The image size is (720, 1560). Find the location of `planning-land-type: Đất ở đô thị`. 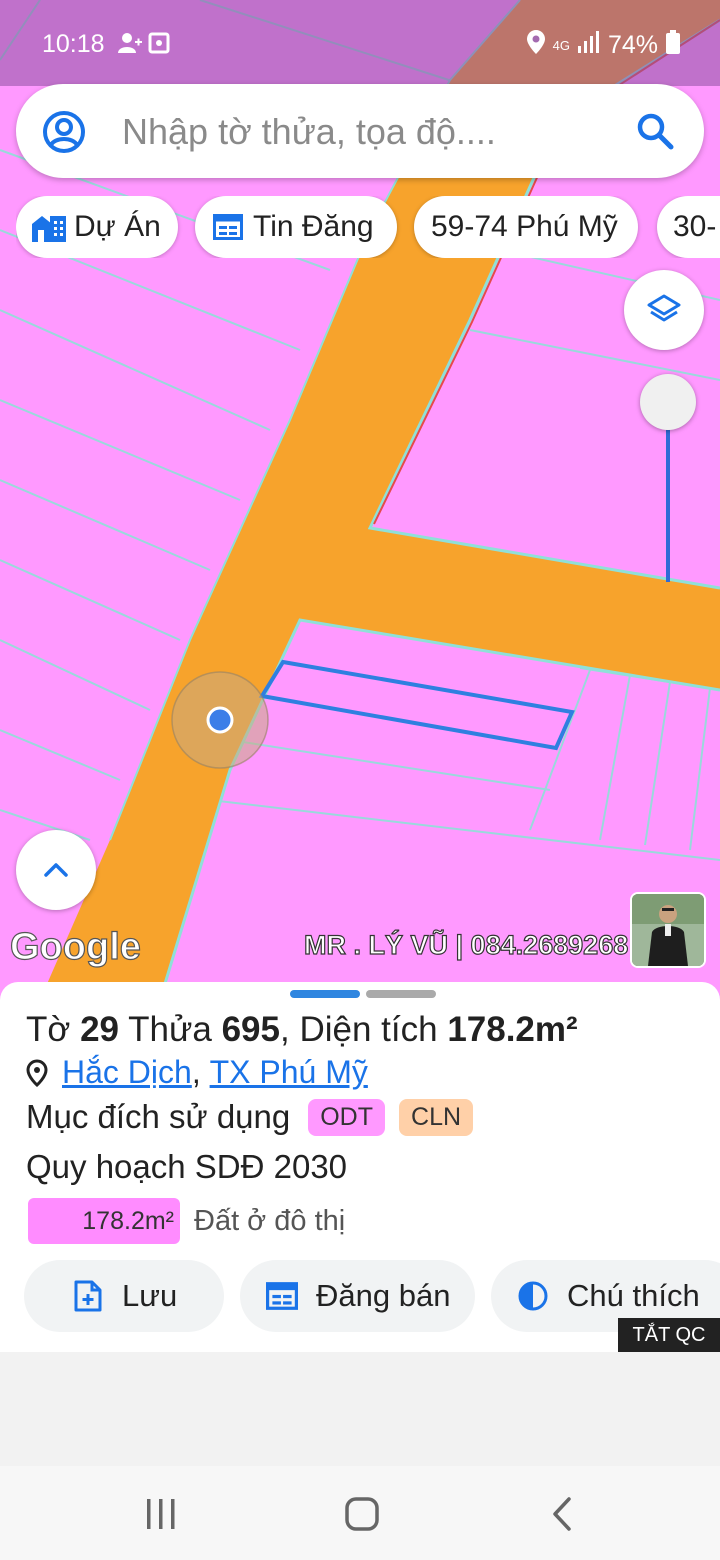

planning-land-type: Đất ở đô thị is located at coordinates (270, 1220).